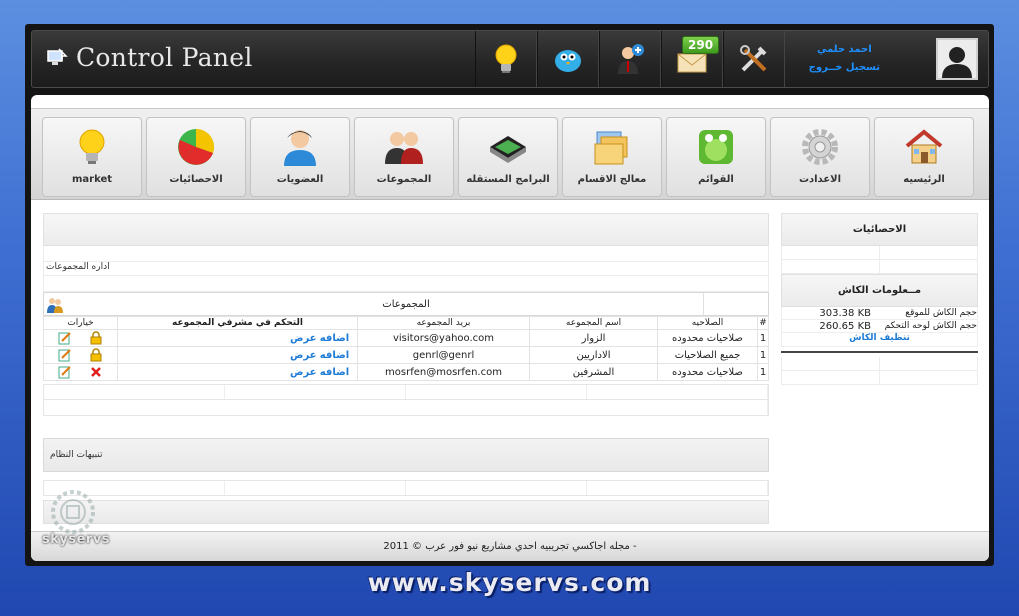 This screenshot has height=616, width=1019. I want to click on groups-title: المجموعات, so click(406, 304).